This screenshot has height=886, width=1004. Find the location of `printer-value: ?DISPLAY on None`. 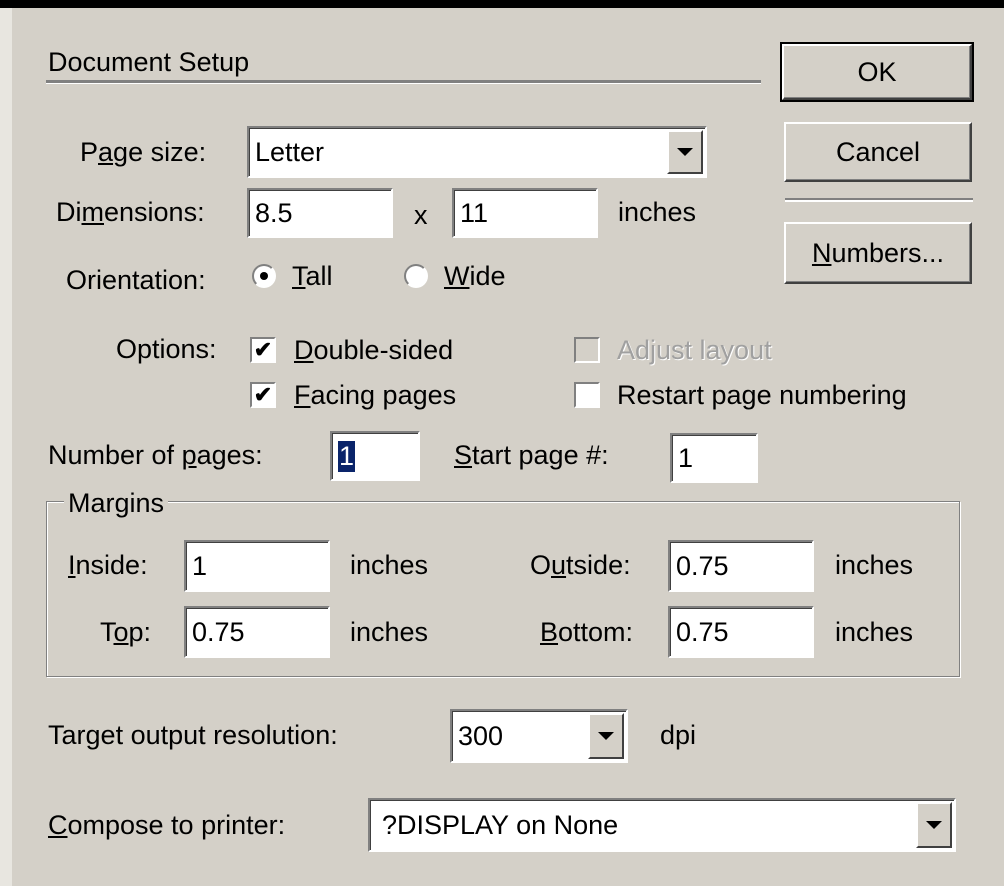

printer-value: ?DISPLAY on None is located at coordinates (500, 824).